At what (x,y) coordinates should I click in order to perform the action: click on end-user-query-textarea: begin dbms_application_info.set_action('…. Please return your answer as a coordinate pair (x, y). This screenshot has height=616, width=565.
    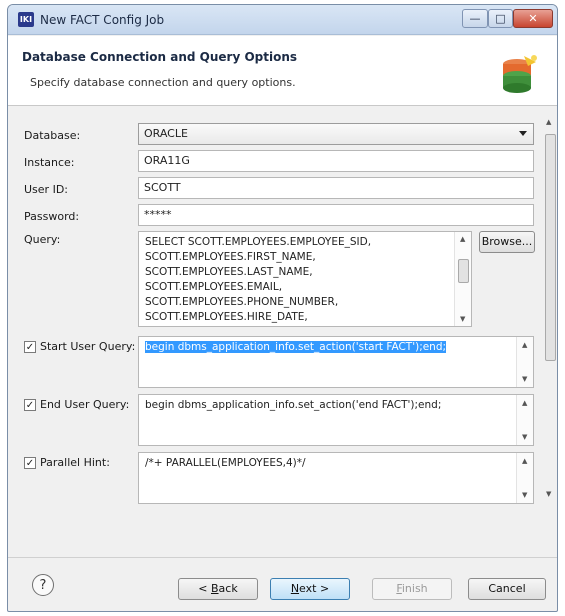
    Looking at the image, I should click on (336, 420).